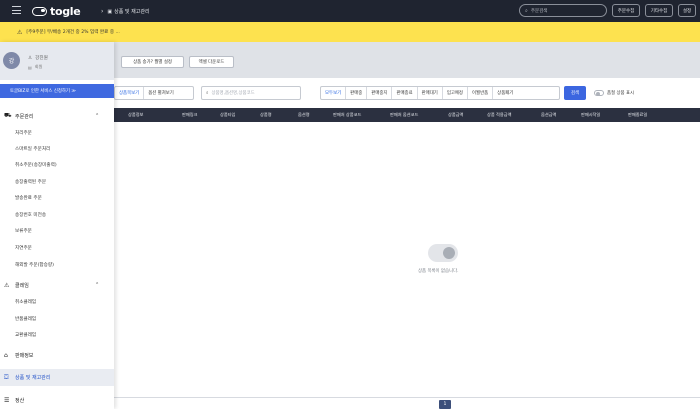  Describe the element at coordinates (7, 400) in the screenshot. I see `list-icon: ☰` at that location.